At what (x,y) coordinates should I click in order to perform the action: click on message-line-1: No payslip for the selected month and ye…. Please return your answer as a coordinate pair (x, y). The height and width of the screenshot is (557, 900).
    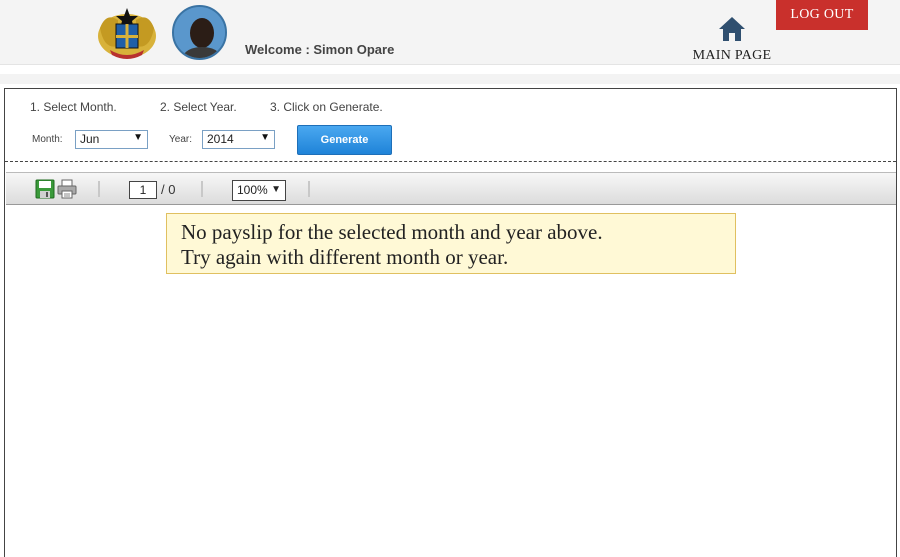
    Looking at the image, I should click on (392, 232).